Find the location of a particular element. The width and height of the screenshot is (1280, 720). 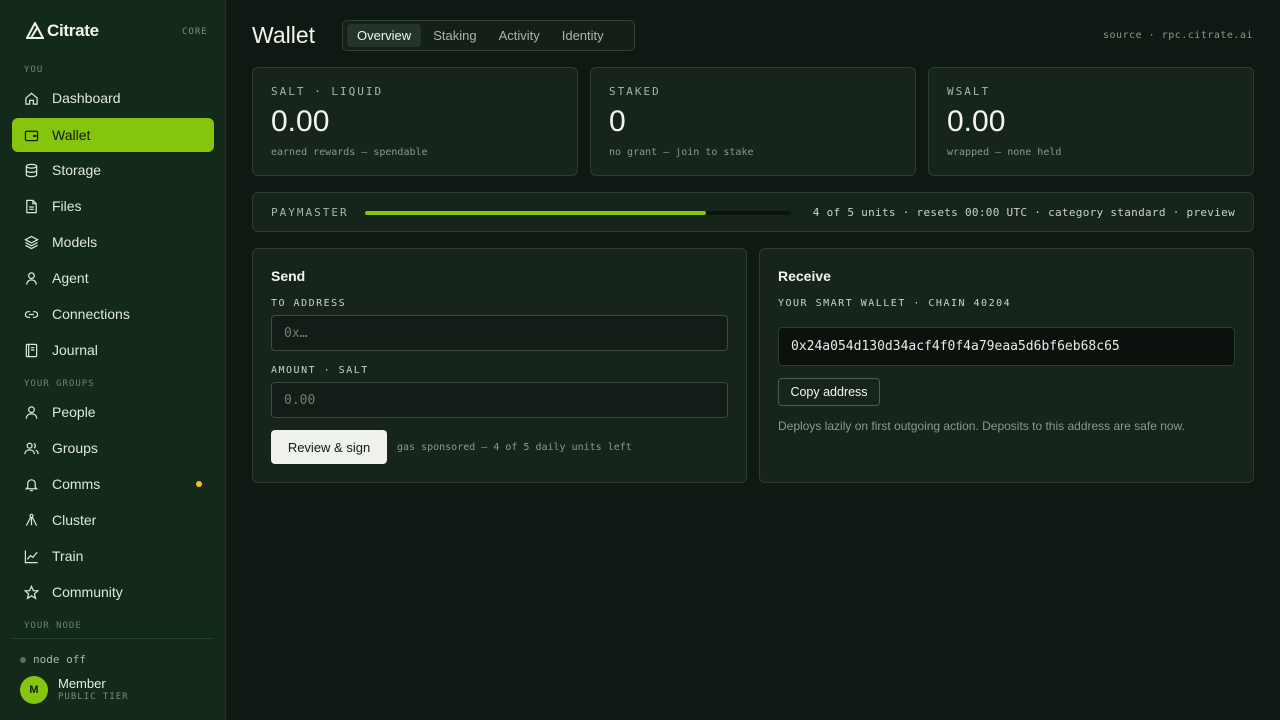

stat-subtext: earned rewards — spendable is located at coordinates (349, 152).